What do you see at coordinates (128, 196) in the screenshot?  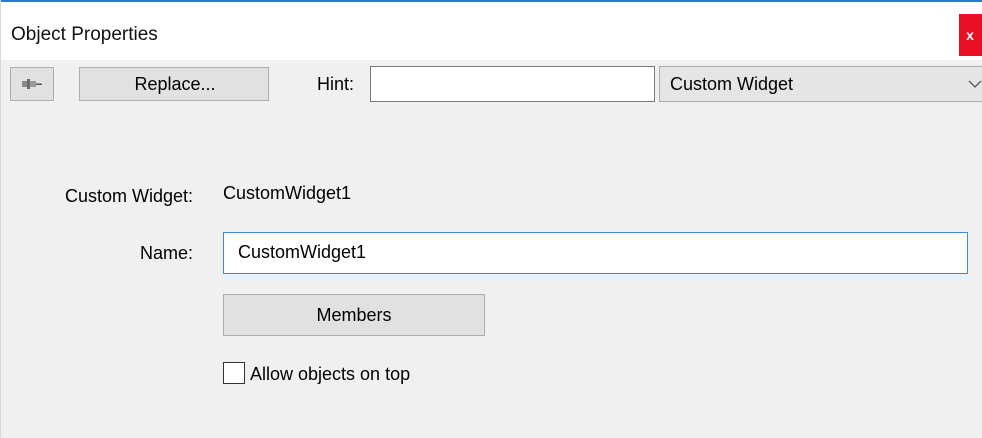 I see `type-label: Custom Widget:` at bounding box center [128, 196].